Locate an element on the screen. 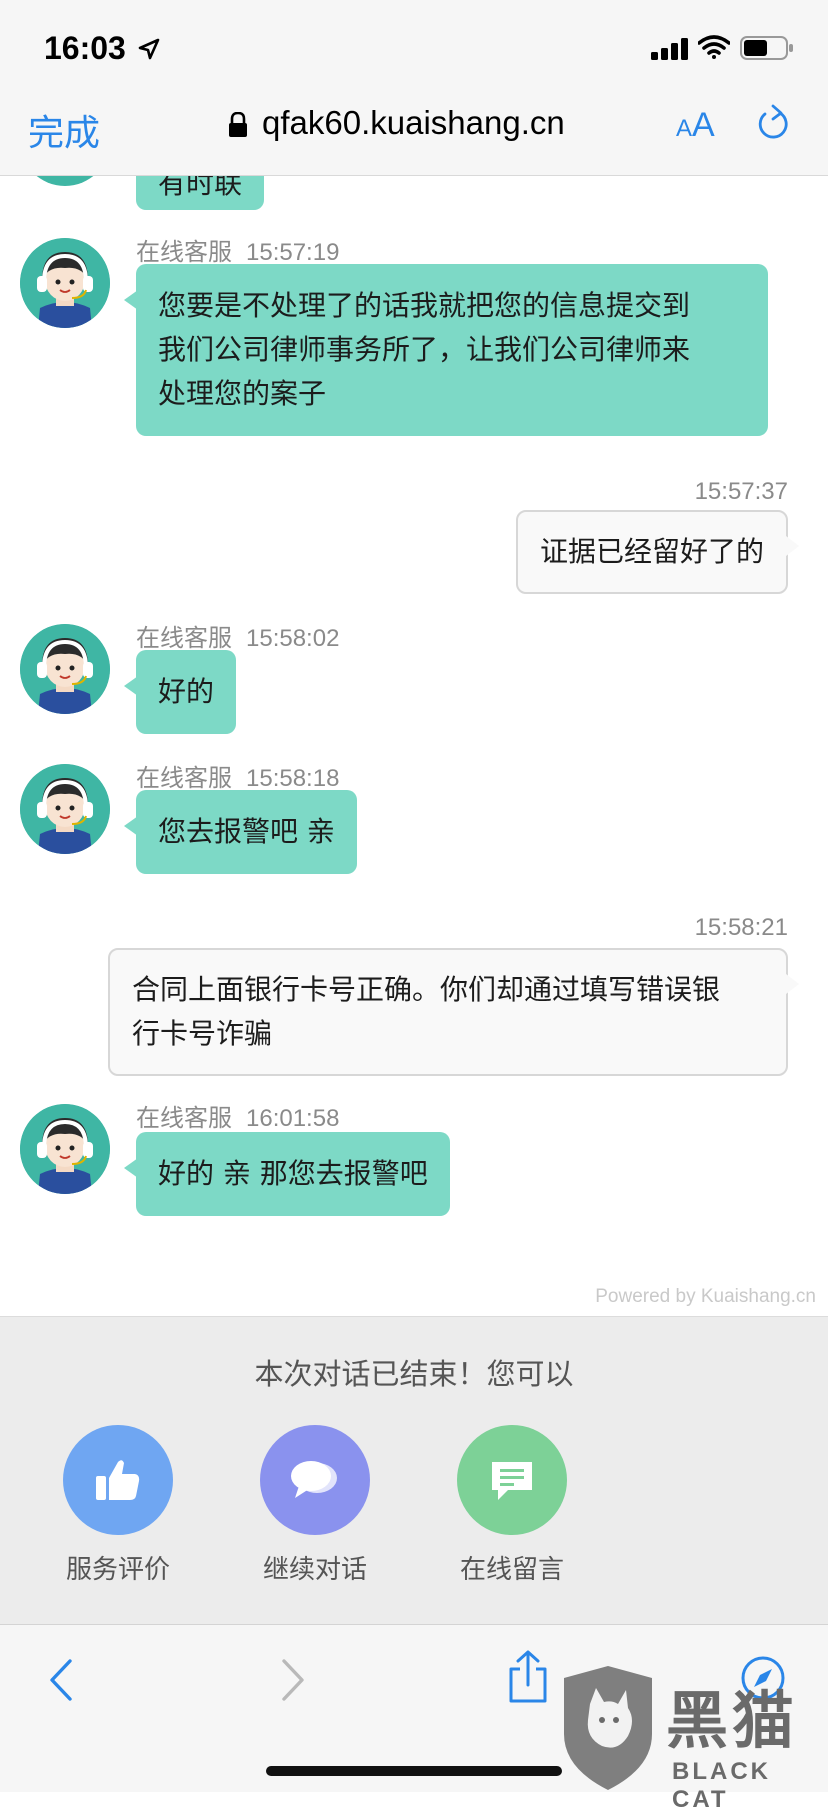 The image size is (828, 1814). chat-bubbles-icon is located at coordinates (314, 1479).